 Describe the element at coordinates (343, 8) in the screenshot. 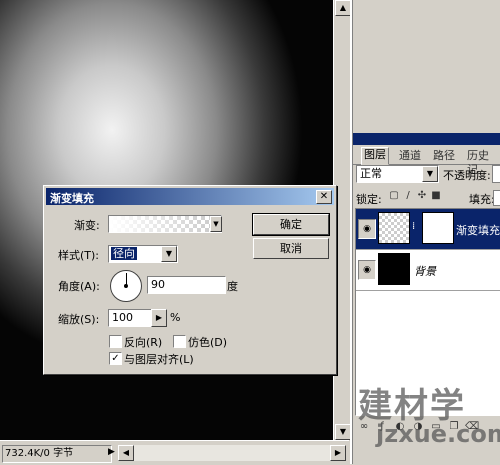

I see `scroll-up-icon: ▲` at that location.